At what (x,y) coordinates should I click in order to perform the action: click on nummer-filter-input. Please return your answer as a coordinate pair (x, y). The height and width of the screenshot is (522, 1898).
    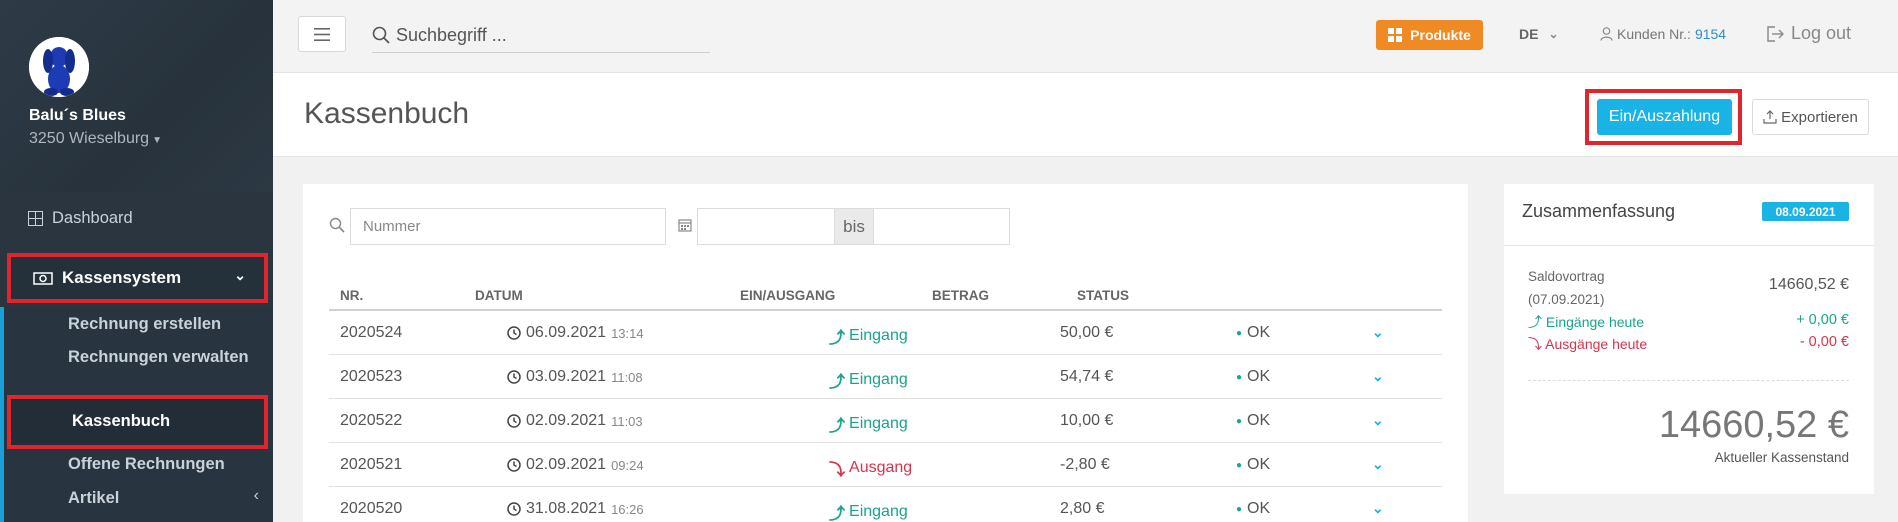
    Looking at the image, I should click on (508, 226).